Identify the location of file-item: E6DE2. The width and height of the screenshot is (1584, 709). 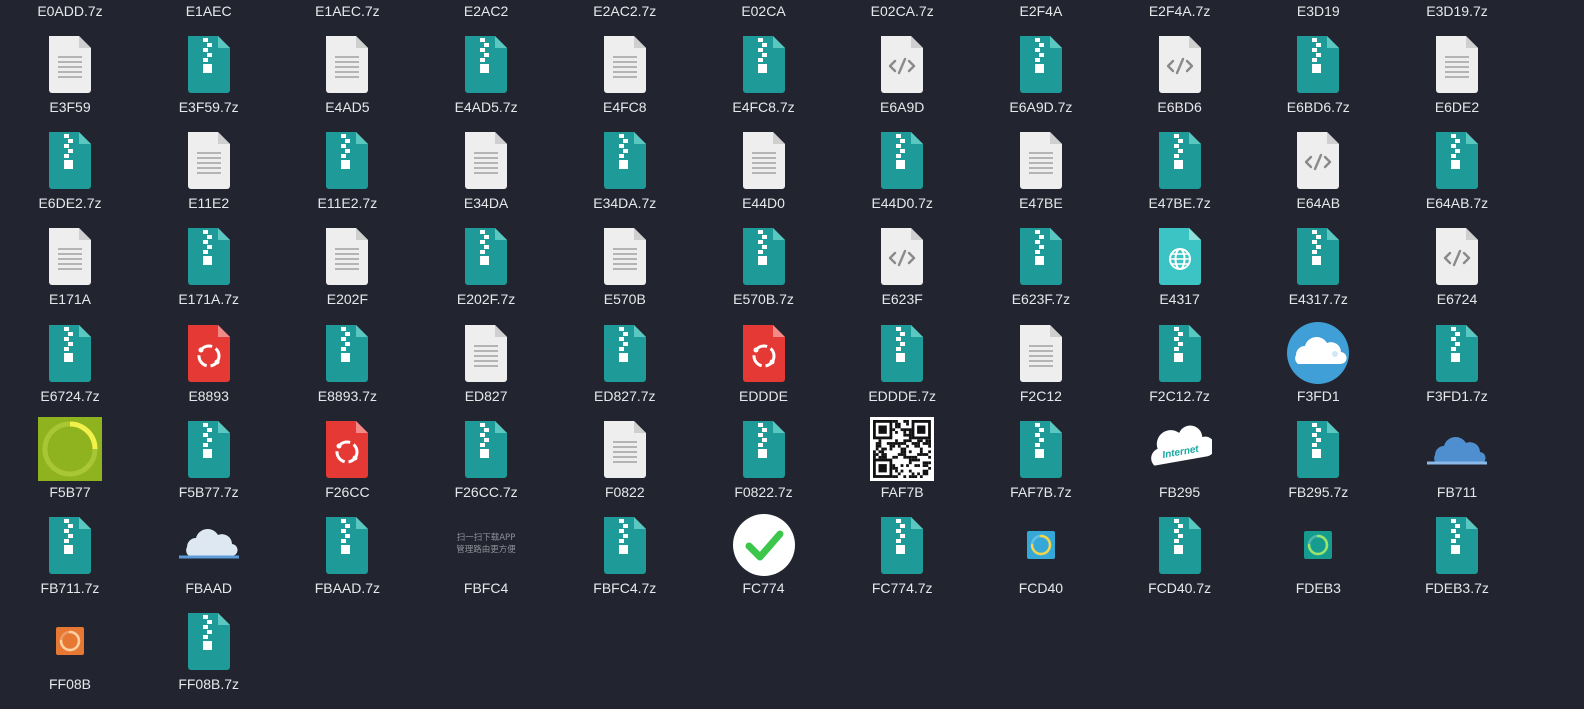
(1457, 79).